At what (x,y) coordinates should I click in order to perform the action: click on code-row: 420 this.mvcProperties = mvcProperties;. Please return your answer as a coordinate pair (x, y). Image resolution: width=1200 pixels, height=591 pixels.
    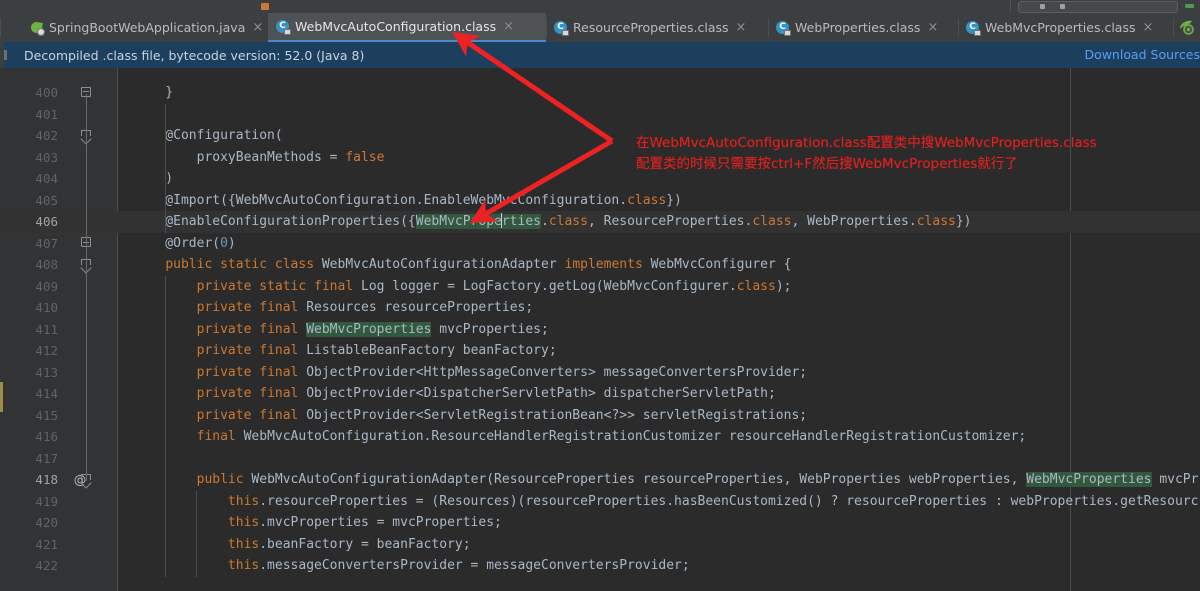
    Looking at the image, I should click on (600, 523).